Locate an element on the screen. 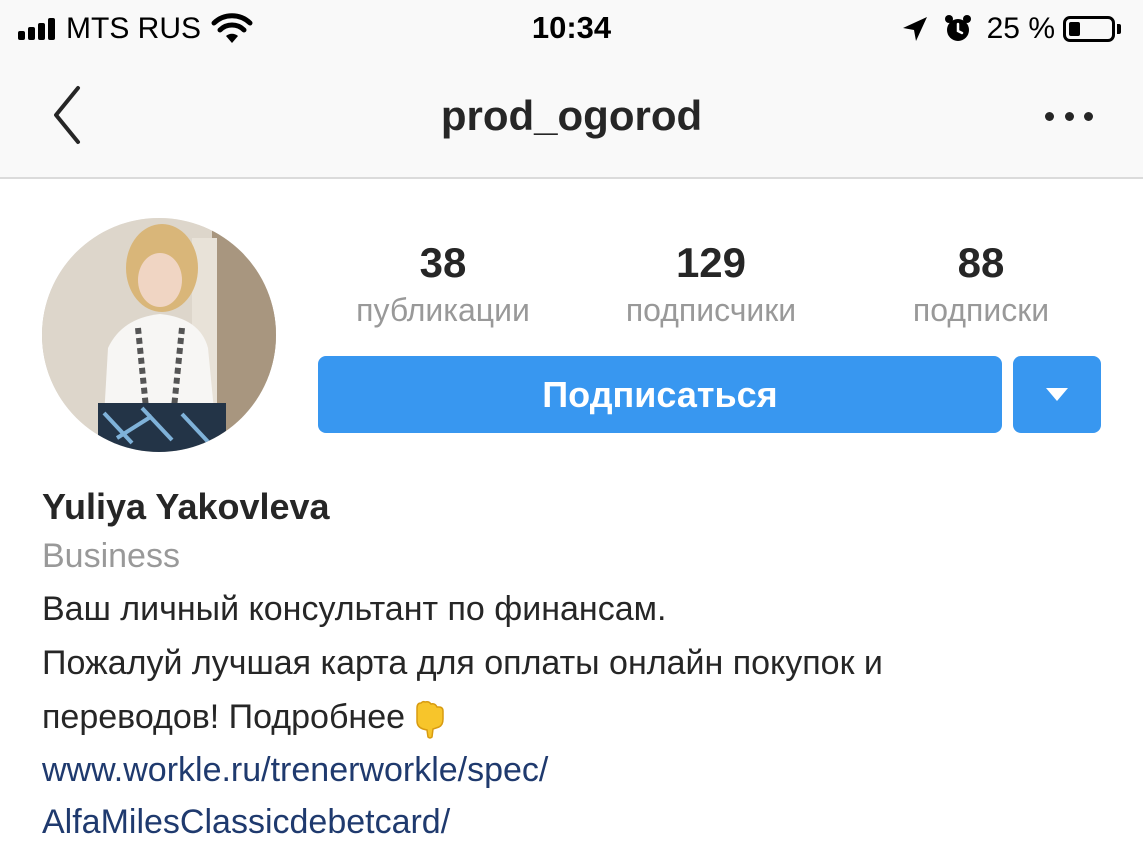  profile-name: Yuliya Yakovleva is located at coordinates (186, 506).